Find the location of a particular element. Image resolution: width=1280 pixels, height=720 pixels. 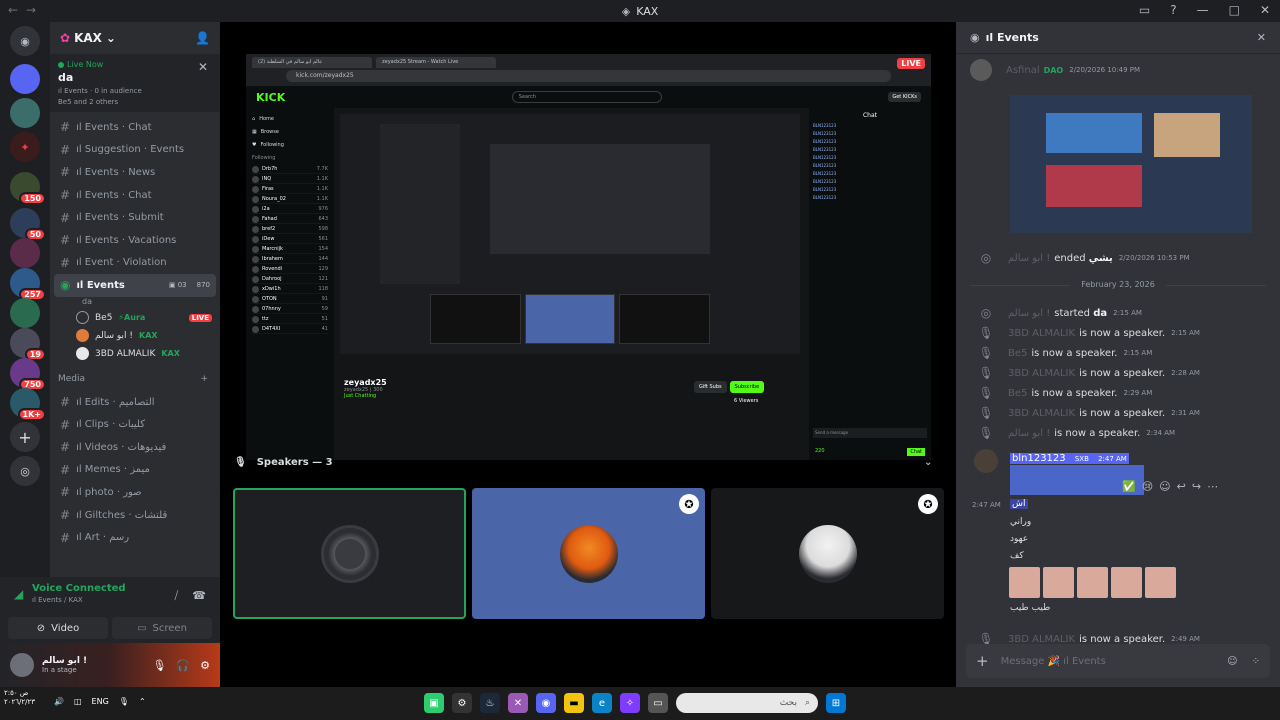

check-reaction-icon: ✅ is located at coordinates (1129, 486).